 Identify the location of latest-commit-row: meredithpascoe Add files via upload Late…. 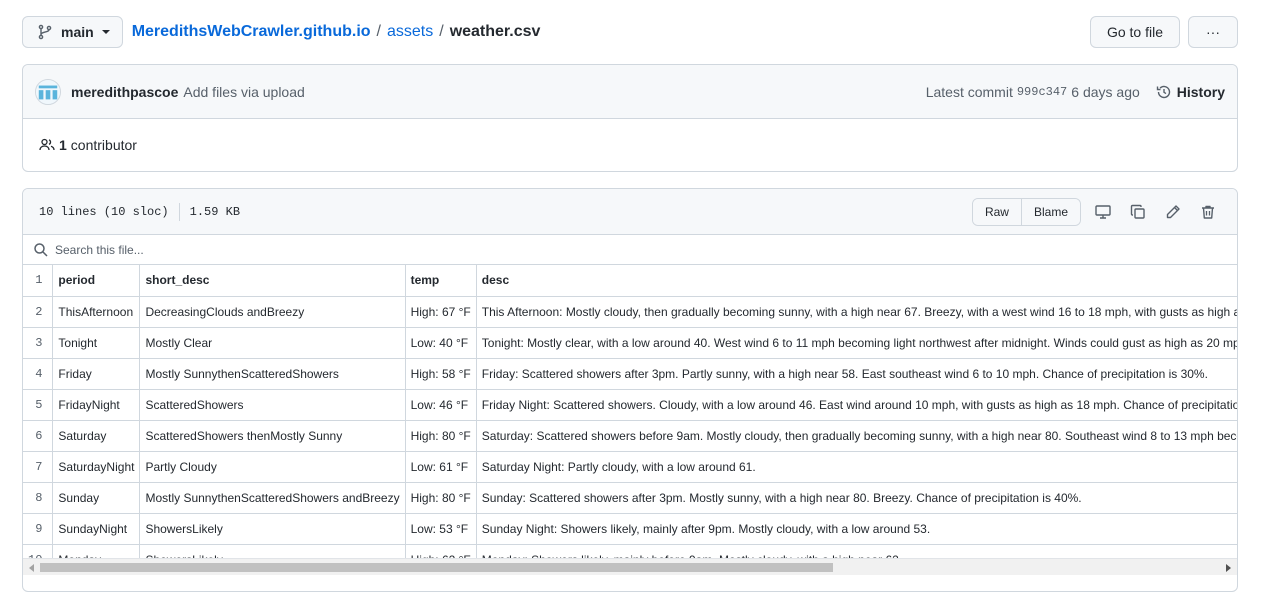
(630, 92).